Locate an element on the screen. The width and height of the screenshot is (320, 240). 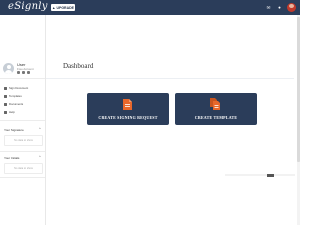
sidebar-item-sign-document: Sign Document is located at coordinates (16, 88).